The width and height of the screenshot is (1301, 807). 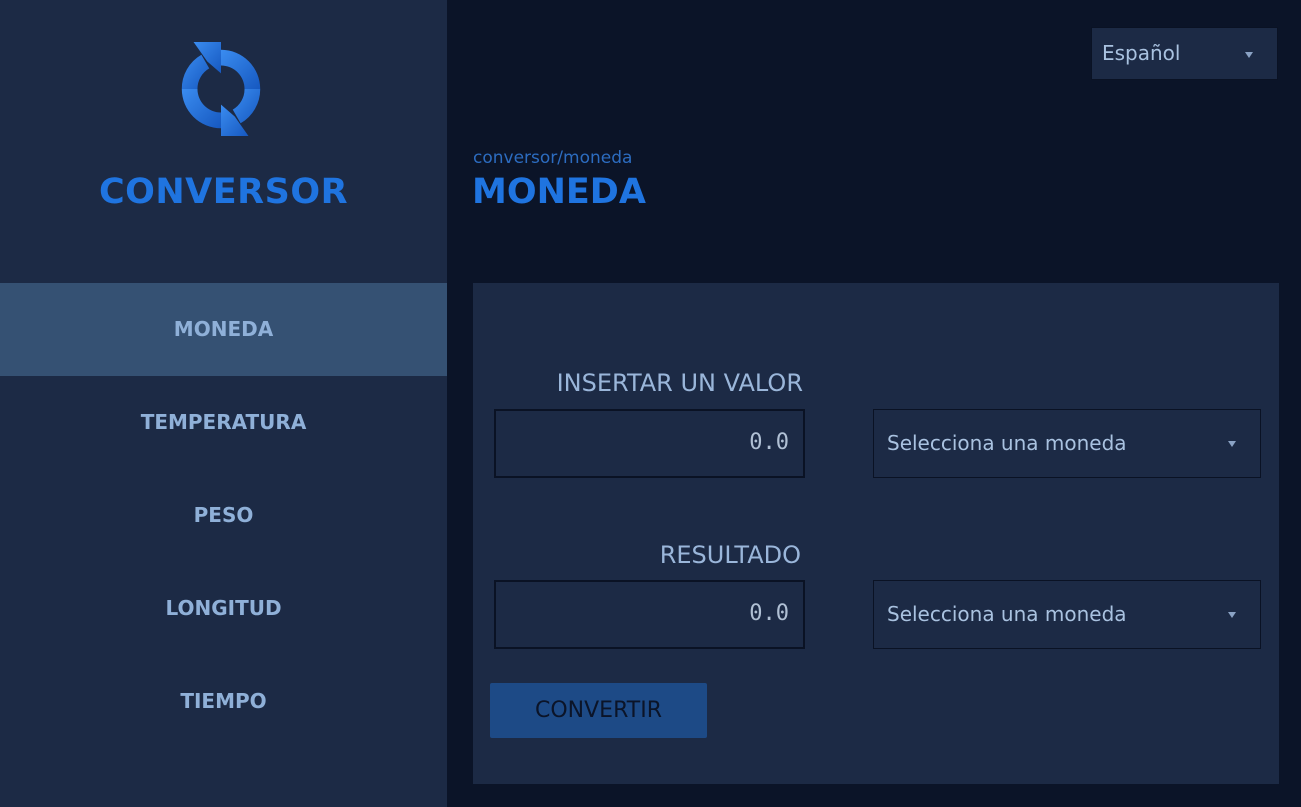 What do you see at coordinates (553, 158) in the screenshot?
I see `breadcrumb: conversor/moneda` at bounding box center [553, 158].